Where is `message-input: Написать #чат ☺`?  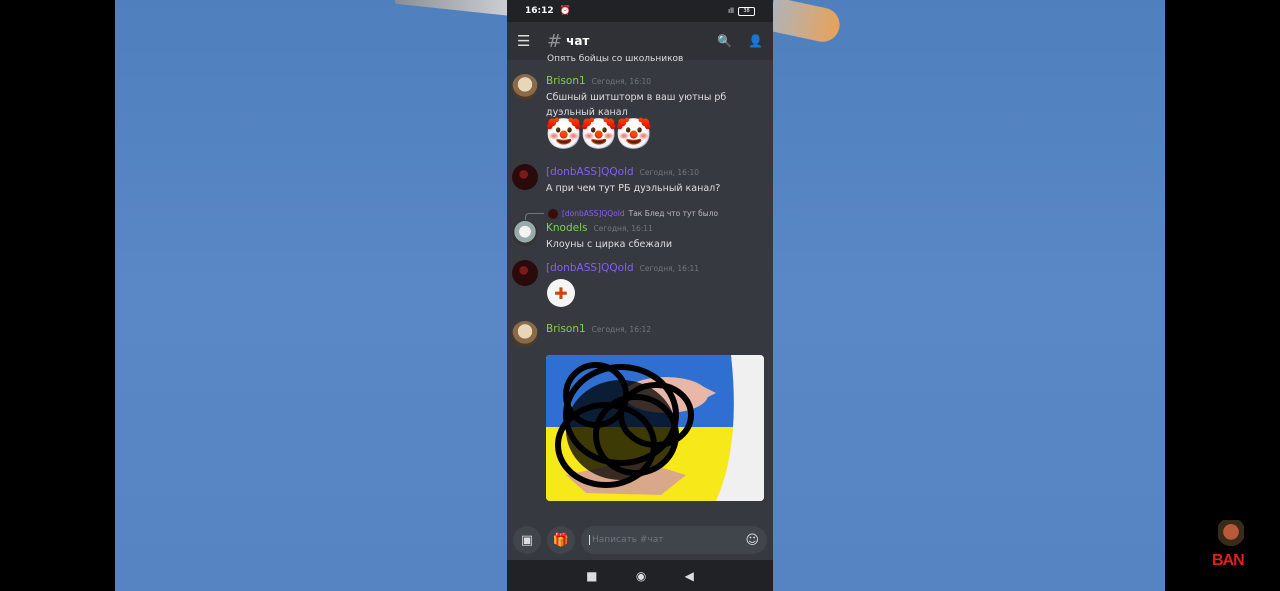
message-input: Написать #чат ☺ is located at coordinates (674, 540).